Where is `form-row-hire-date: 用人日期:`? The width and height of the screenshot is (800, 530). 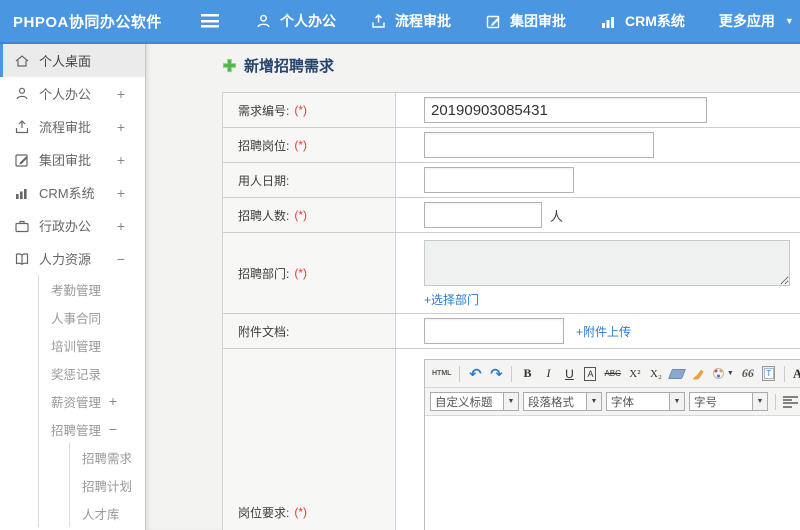 form-row-hire-date: 用人日期: is located at coordinates (511, 180).